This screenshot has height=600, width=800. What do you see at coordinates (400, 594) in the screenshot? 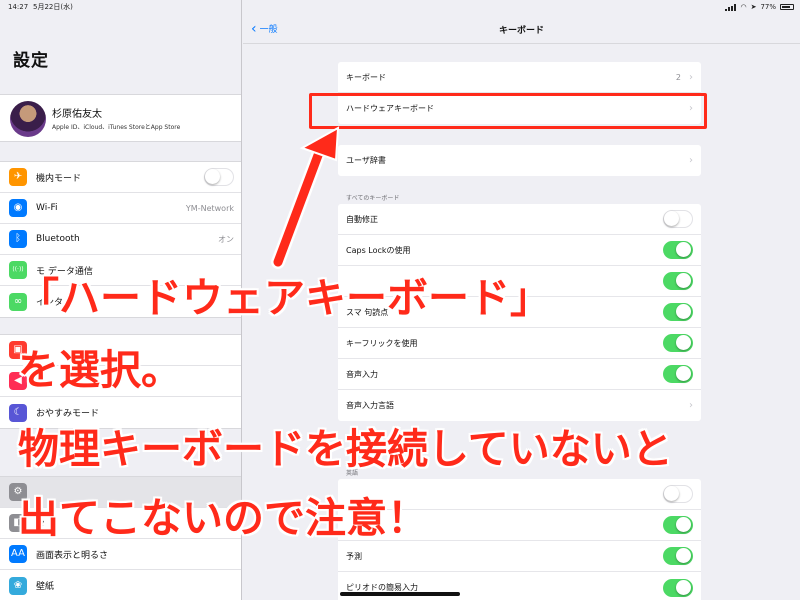
I see `home-indicator` at bounding box center [400, 594].